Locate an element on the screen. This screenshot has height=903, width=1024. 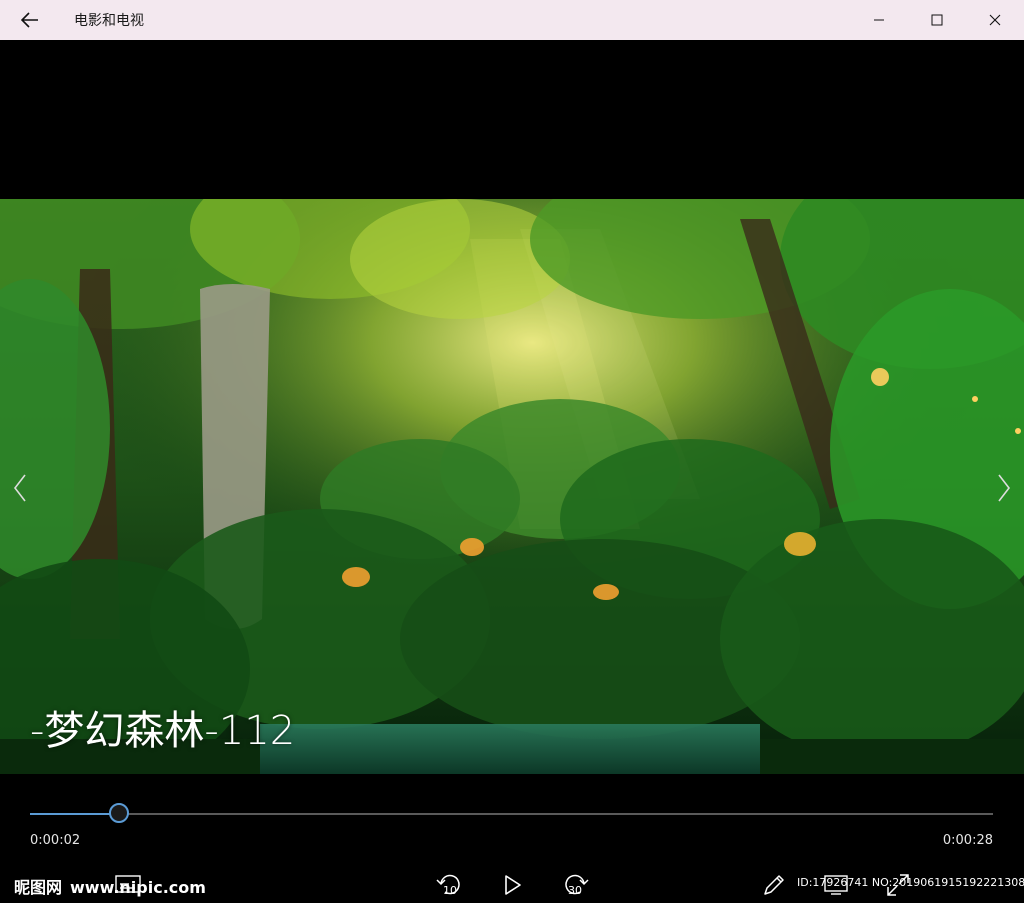
close-icon is located at coordinates (995, 20).